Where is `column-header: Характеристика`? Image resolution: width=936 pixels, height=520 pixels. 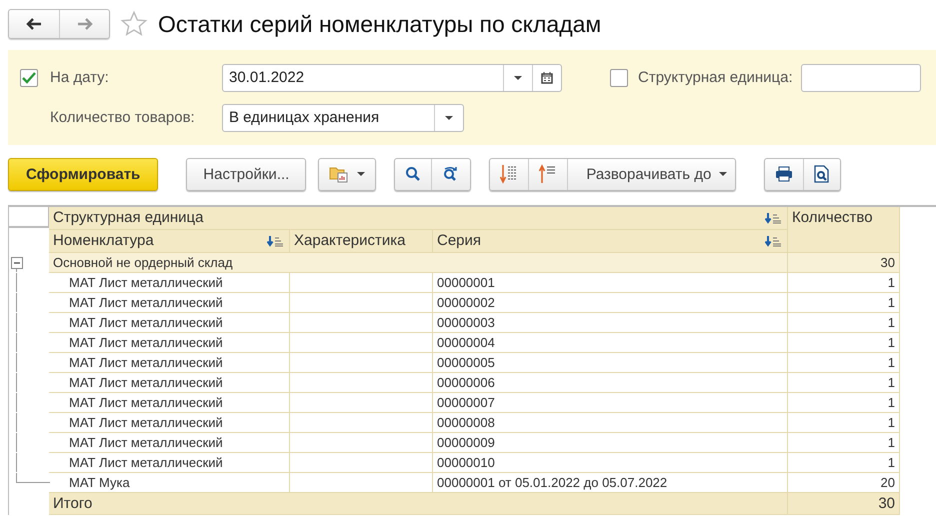
column-header: Характеристика is located at coordinates (361, 241).